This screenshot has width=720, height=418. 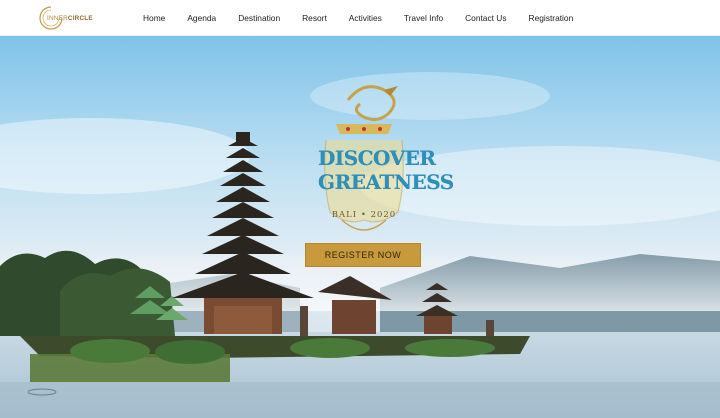 What do you see at coordinates (485, 18) in the screenshot?
I see `nav-contact-us: Contact Us` at bounding box center [485, 18].